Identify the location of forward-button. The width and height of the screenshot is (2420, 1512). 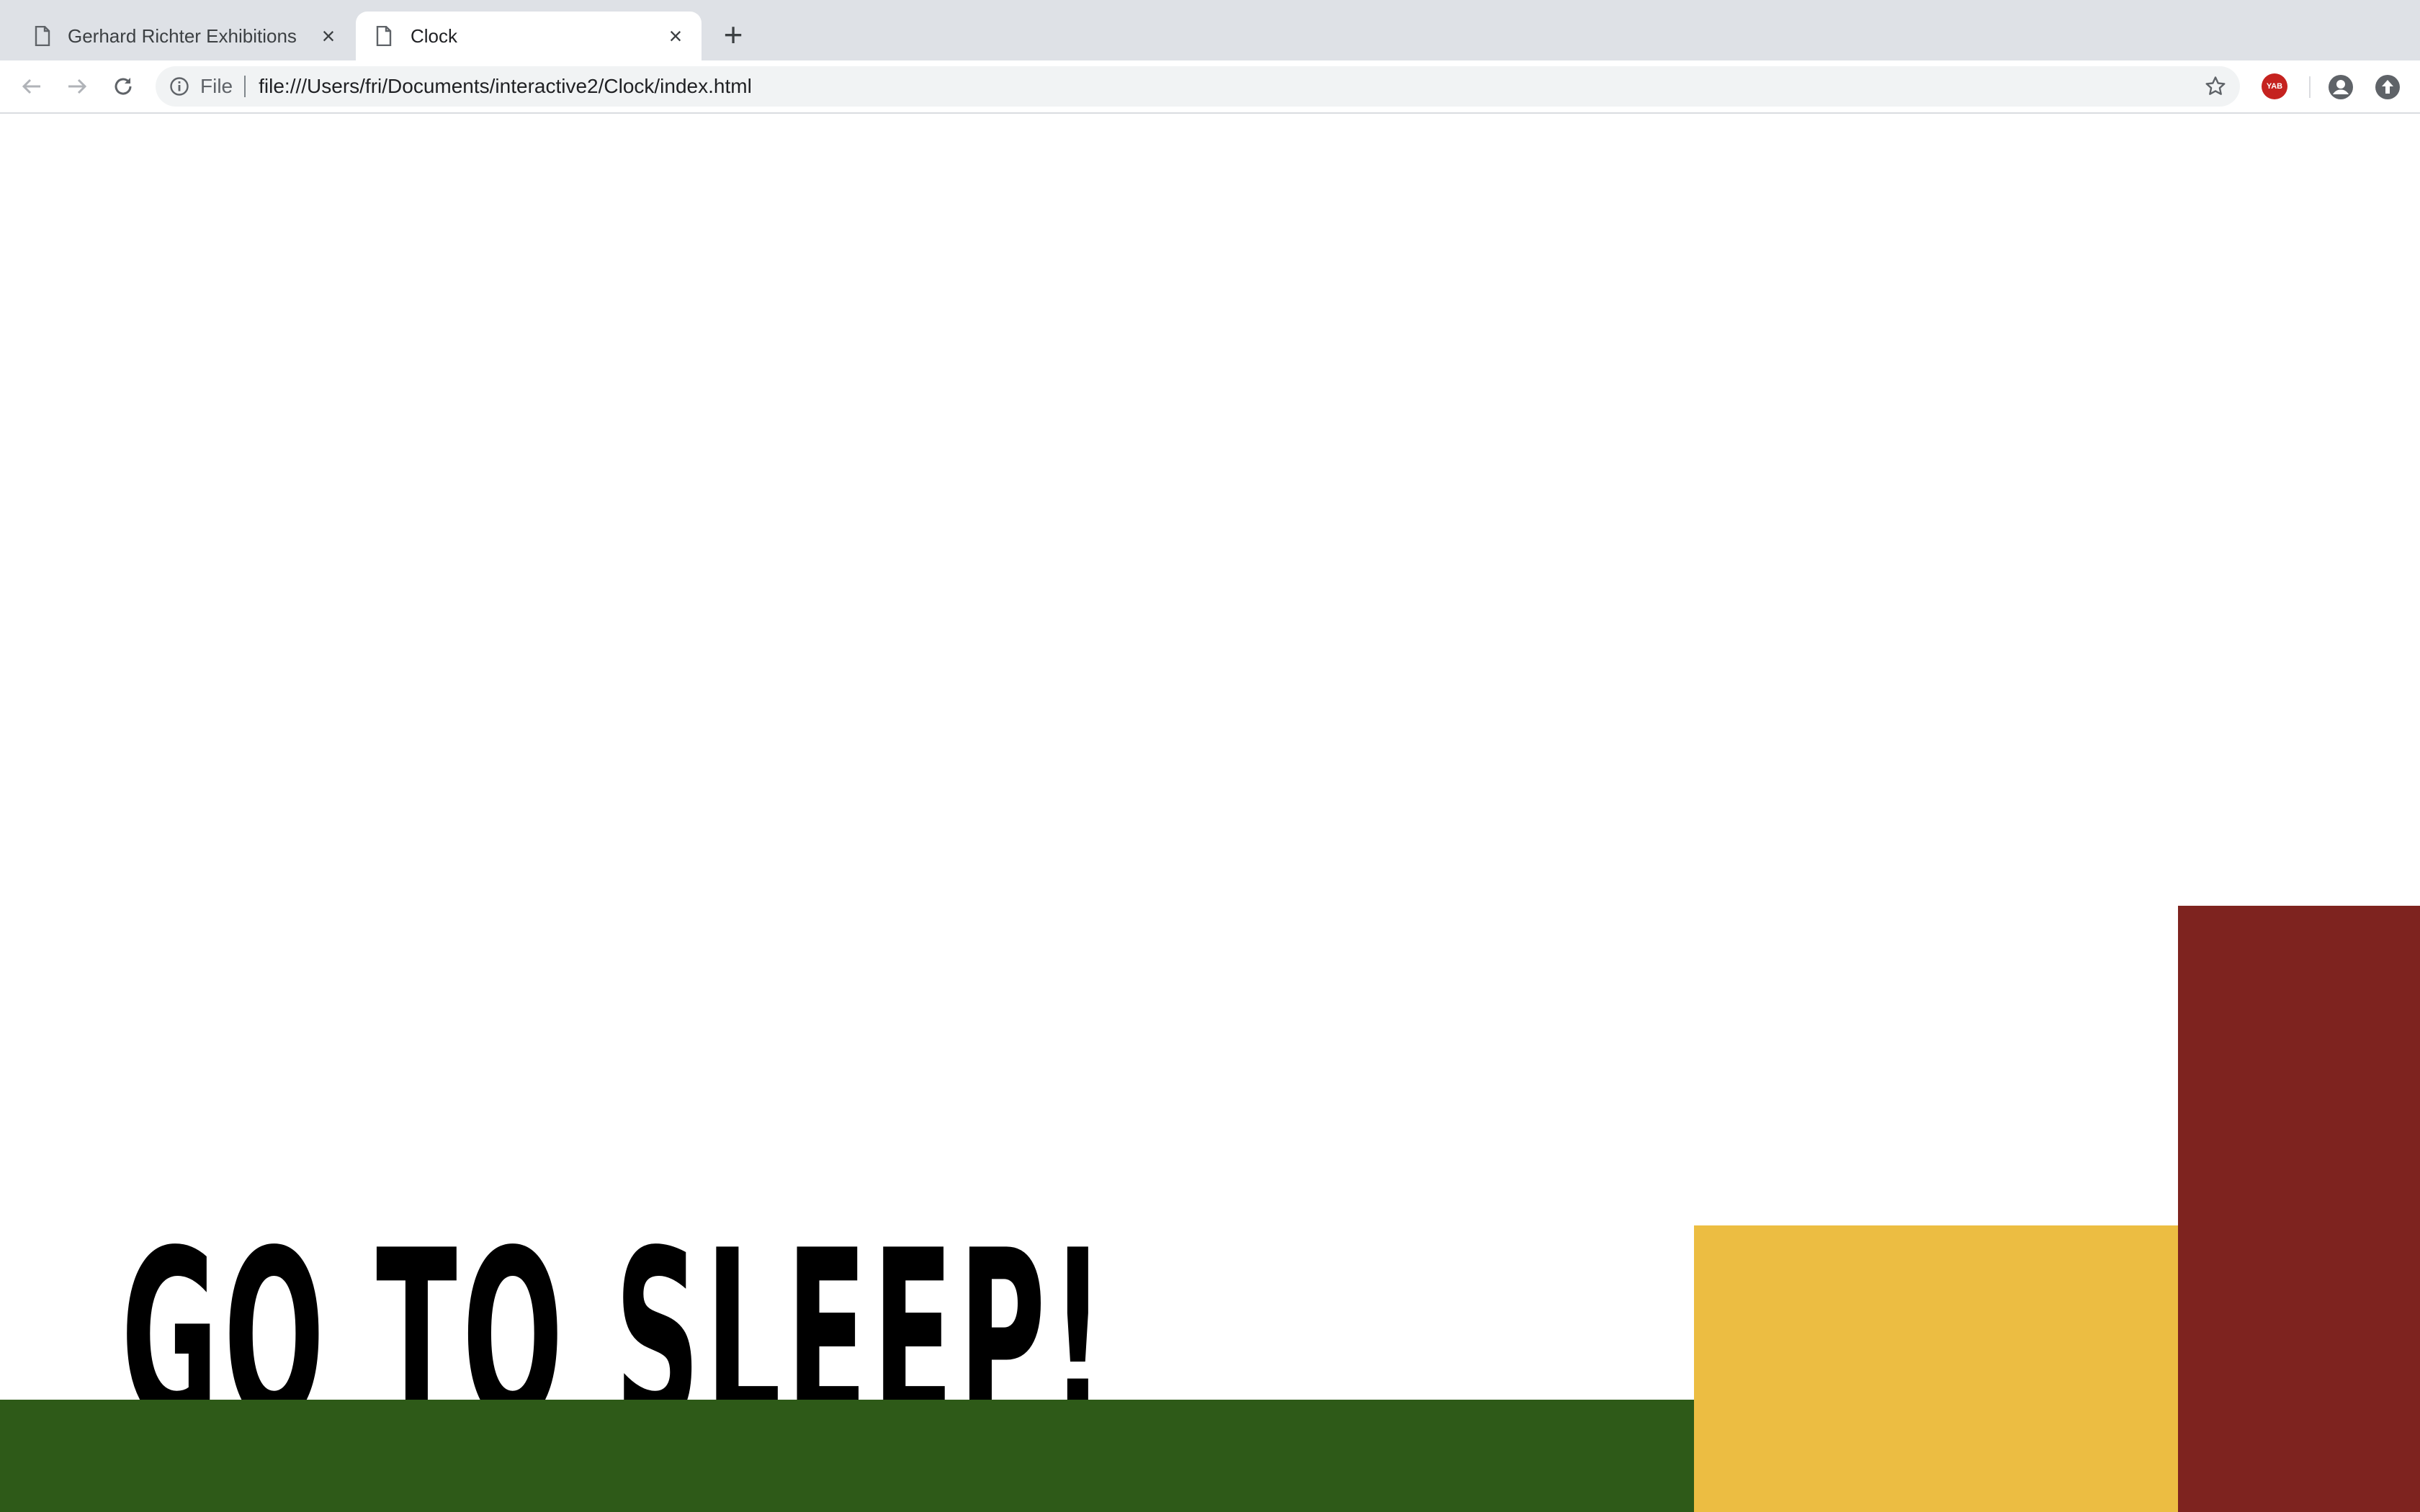
(77, 86).